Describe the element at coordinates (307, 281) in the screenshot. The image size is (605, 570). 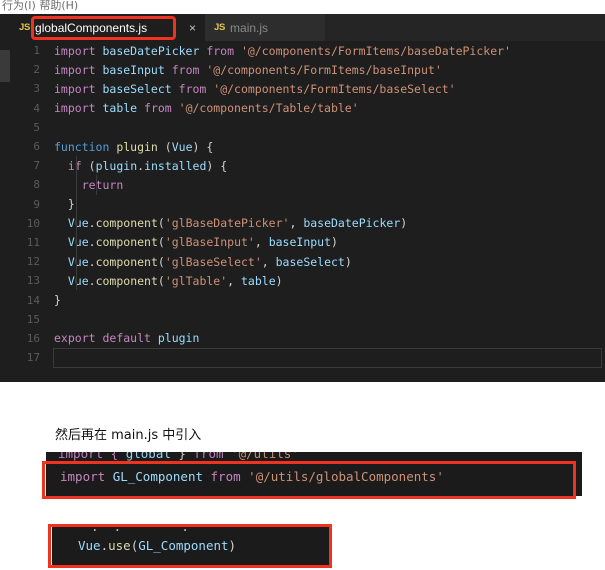
I see `code-line: 13 Vue.component('glTable', table)` at that location.